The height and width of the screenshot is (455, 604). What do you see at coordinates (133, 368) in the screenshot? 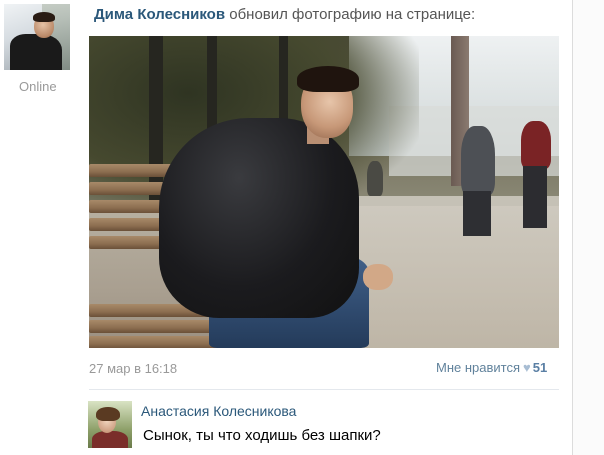
I see `post-date-link: 27 мар в 16:18` at bounding box center [133, 368].